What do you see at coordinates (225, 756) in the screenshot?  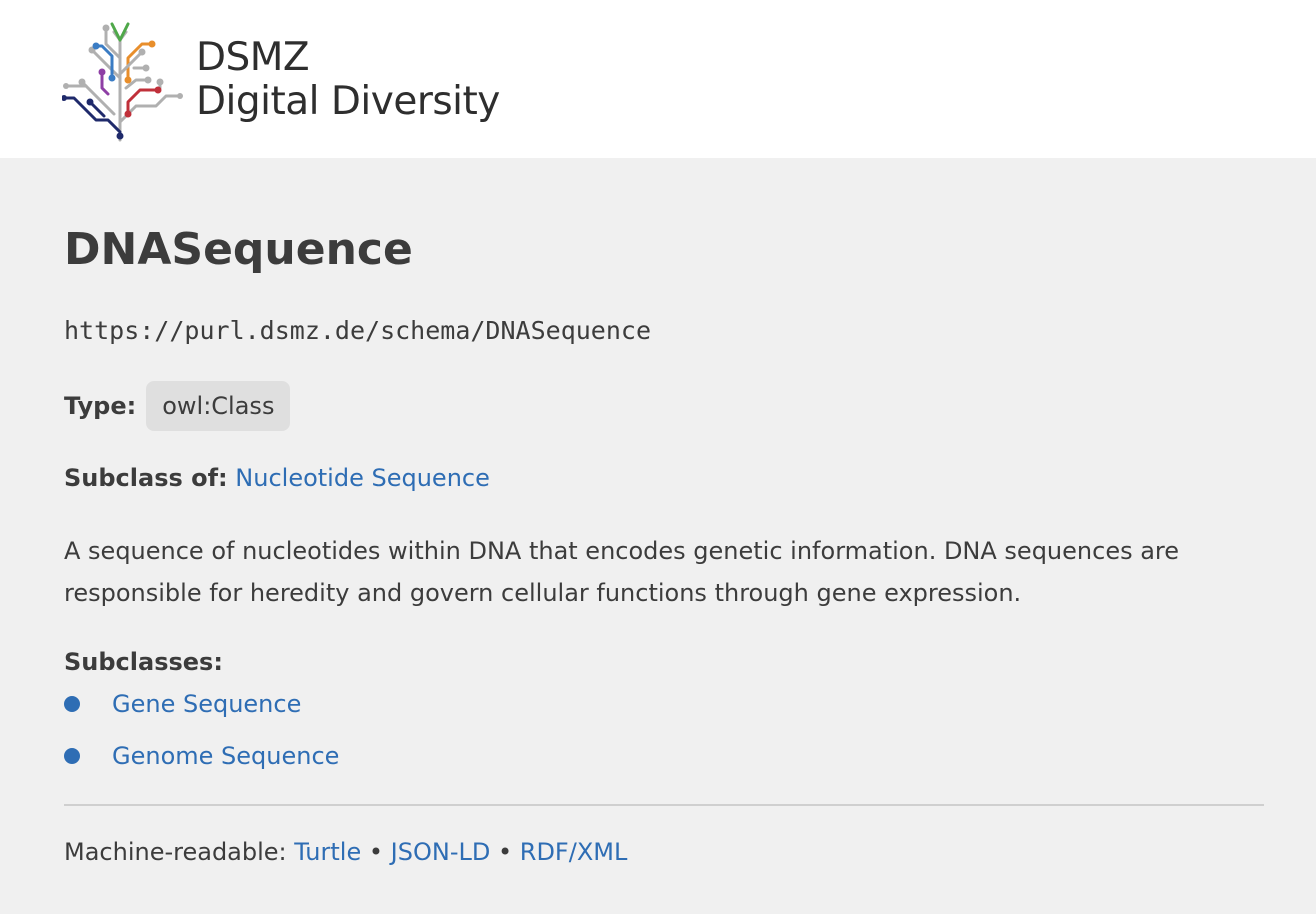 I see `subclass-link-genome-sequence: Genome Sequence` at bounding box center [225, 756].